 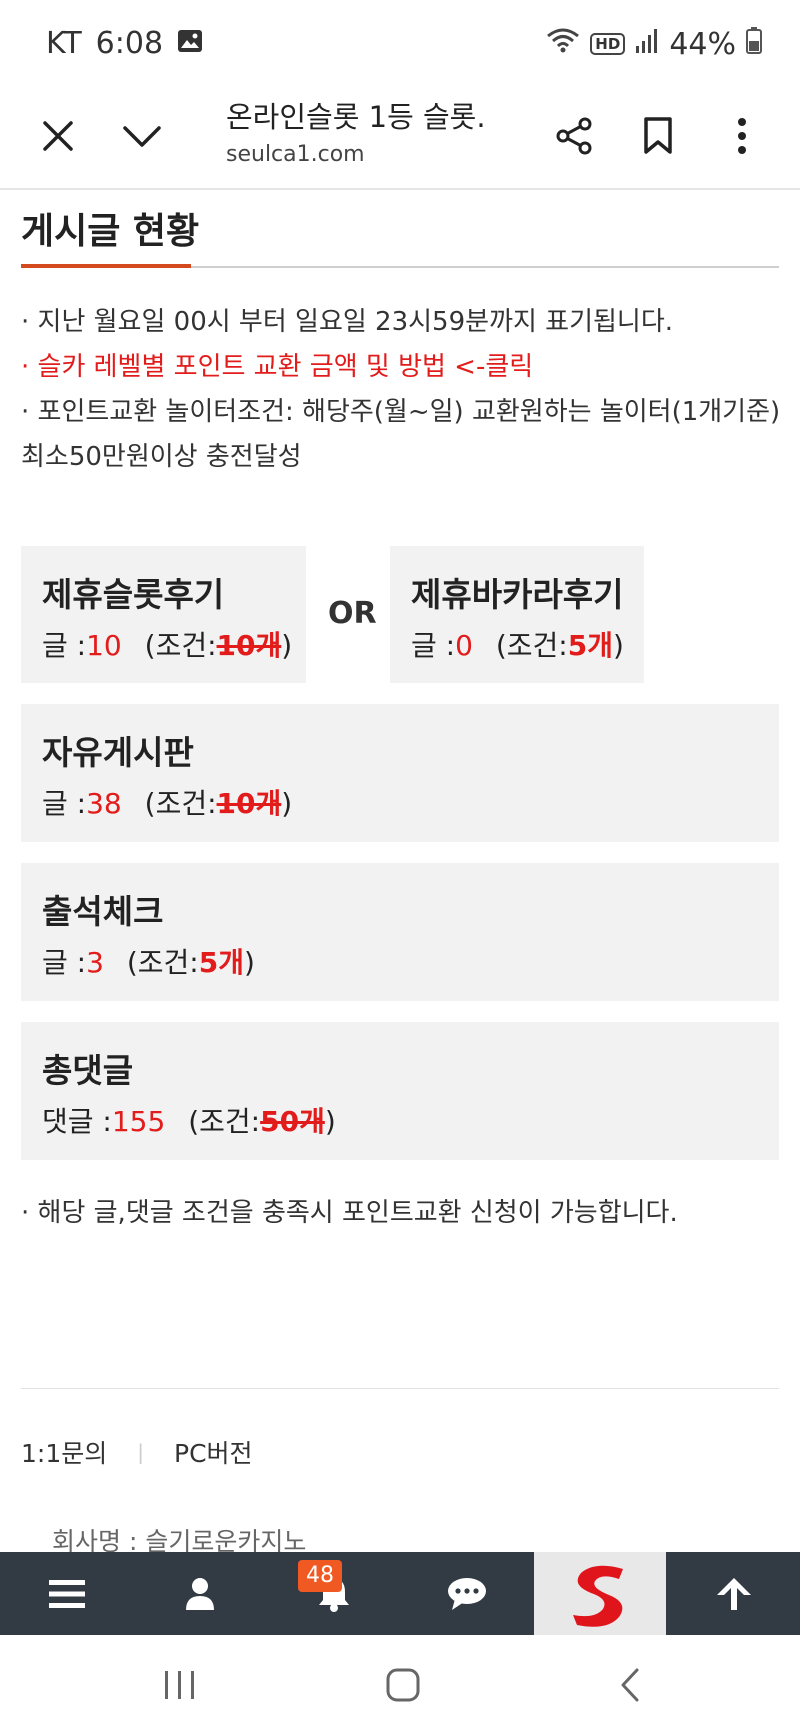 What do you see at coordinates (142, 136) in the screenshot?
I see `chevron-down-icon` at bounding box center [142, 136].